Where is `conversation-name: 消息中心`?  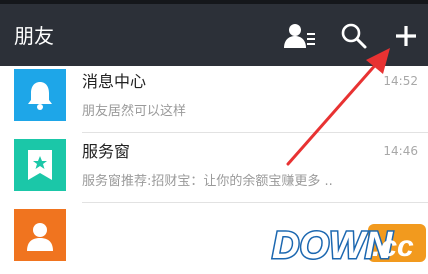 conversation-name: 消息中心 is located at coordinates (114, 81).